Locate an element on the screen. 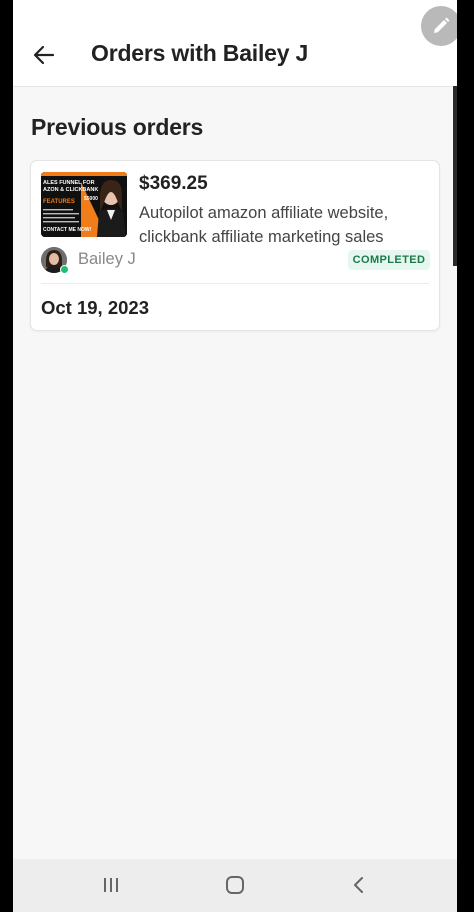  back-chevron-icon is located at coordinates (358, 885).